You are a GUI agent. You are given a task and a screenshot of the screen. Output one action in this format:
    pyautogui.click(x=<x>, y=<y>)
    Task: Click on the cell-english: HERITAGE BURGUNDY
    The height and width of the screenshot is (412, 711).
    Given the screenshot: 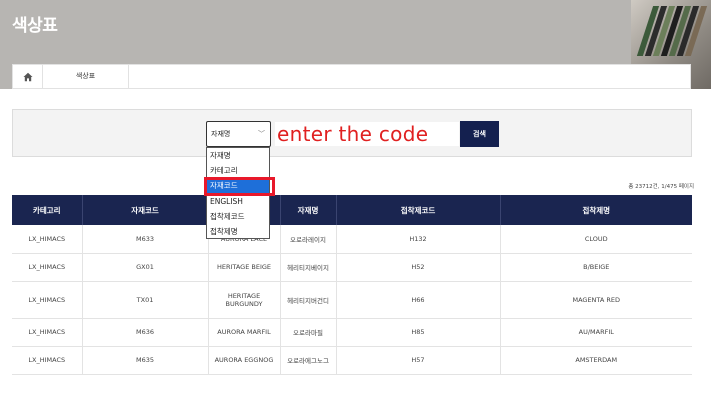 What is the action you would take?
    pyautogui.click(x=244, y=300)
    